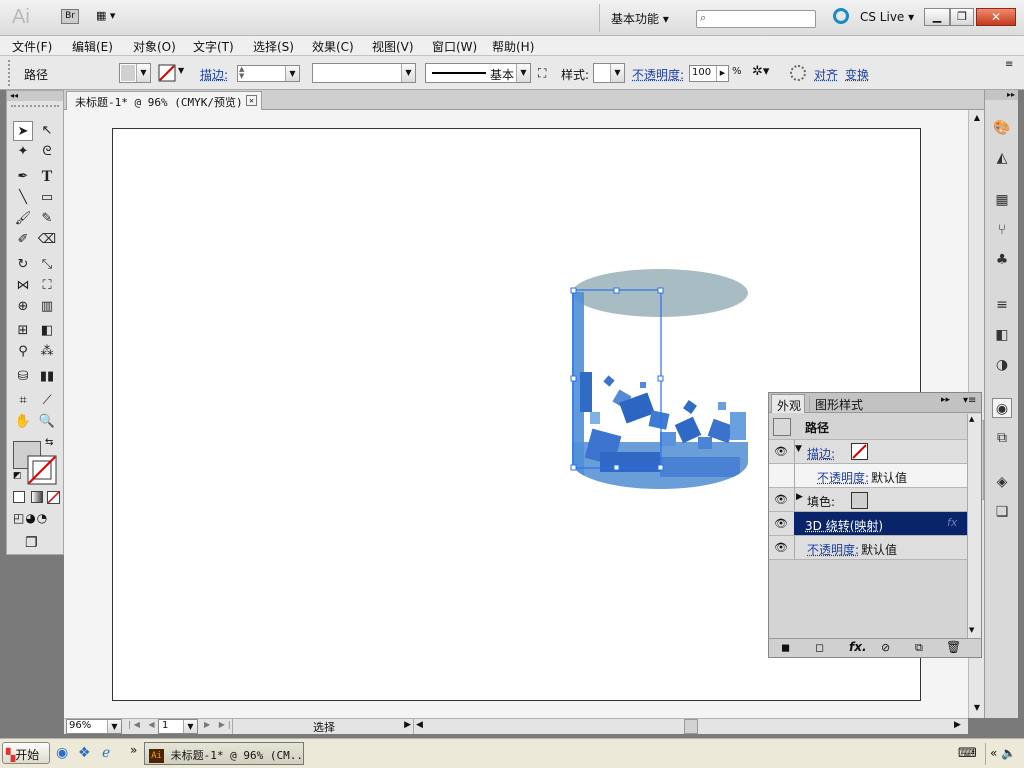  Describe the element at coordinates (251, 100) in the screenshot. I see `close-tab-icon: ✕` at that location.